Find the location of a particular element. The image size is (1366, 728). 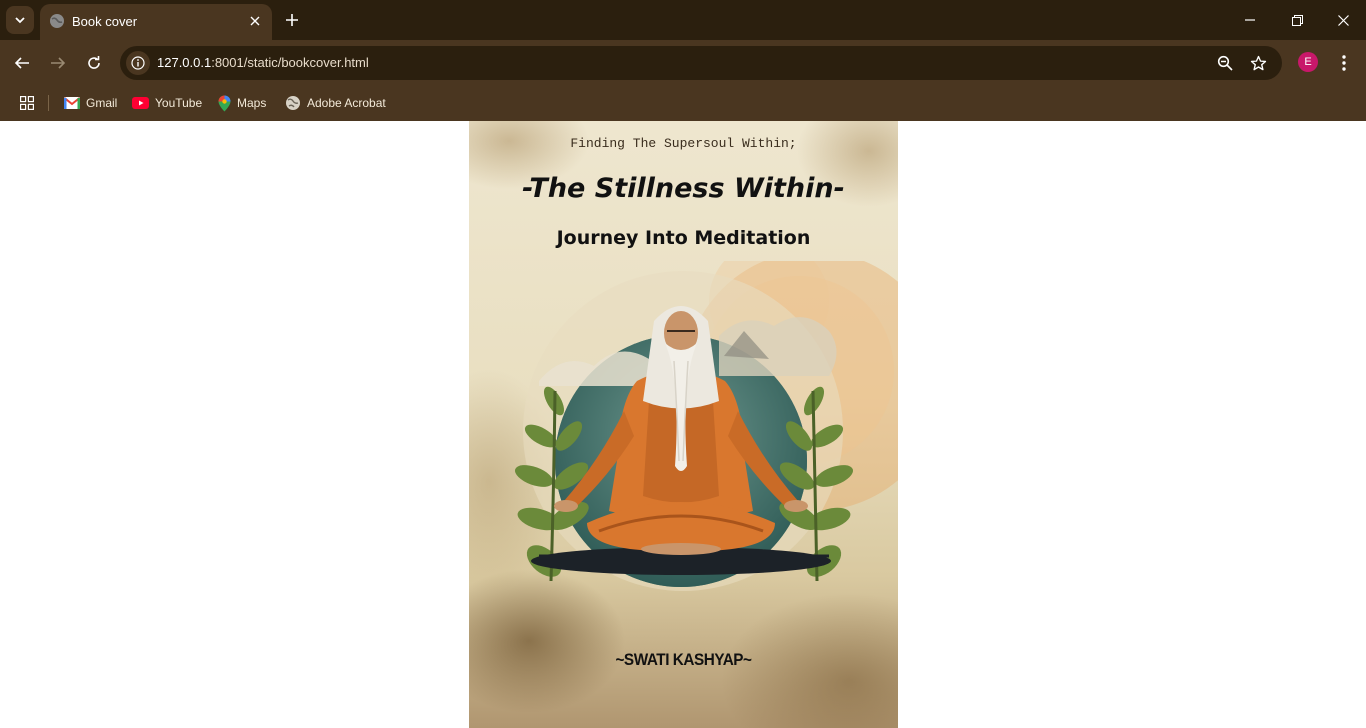

maps-icon is located at coordinates (224, 103).